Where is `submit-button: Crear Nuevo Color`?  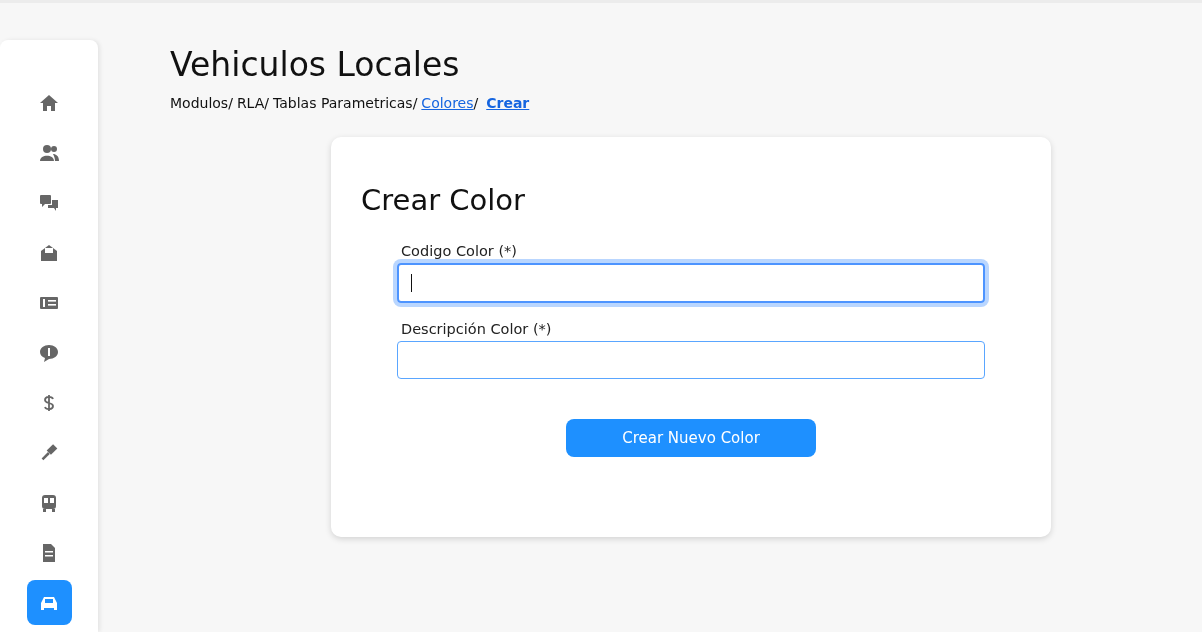
submit-button: Crear Nuevo Color is located at coordinates (691, 438).